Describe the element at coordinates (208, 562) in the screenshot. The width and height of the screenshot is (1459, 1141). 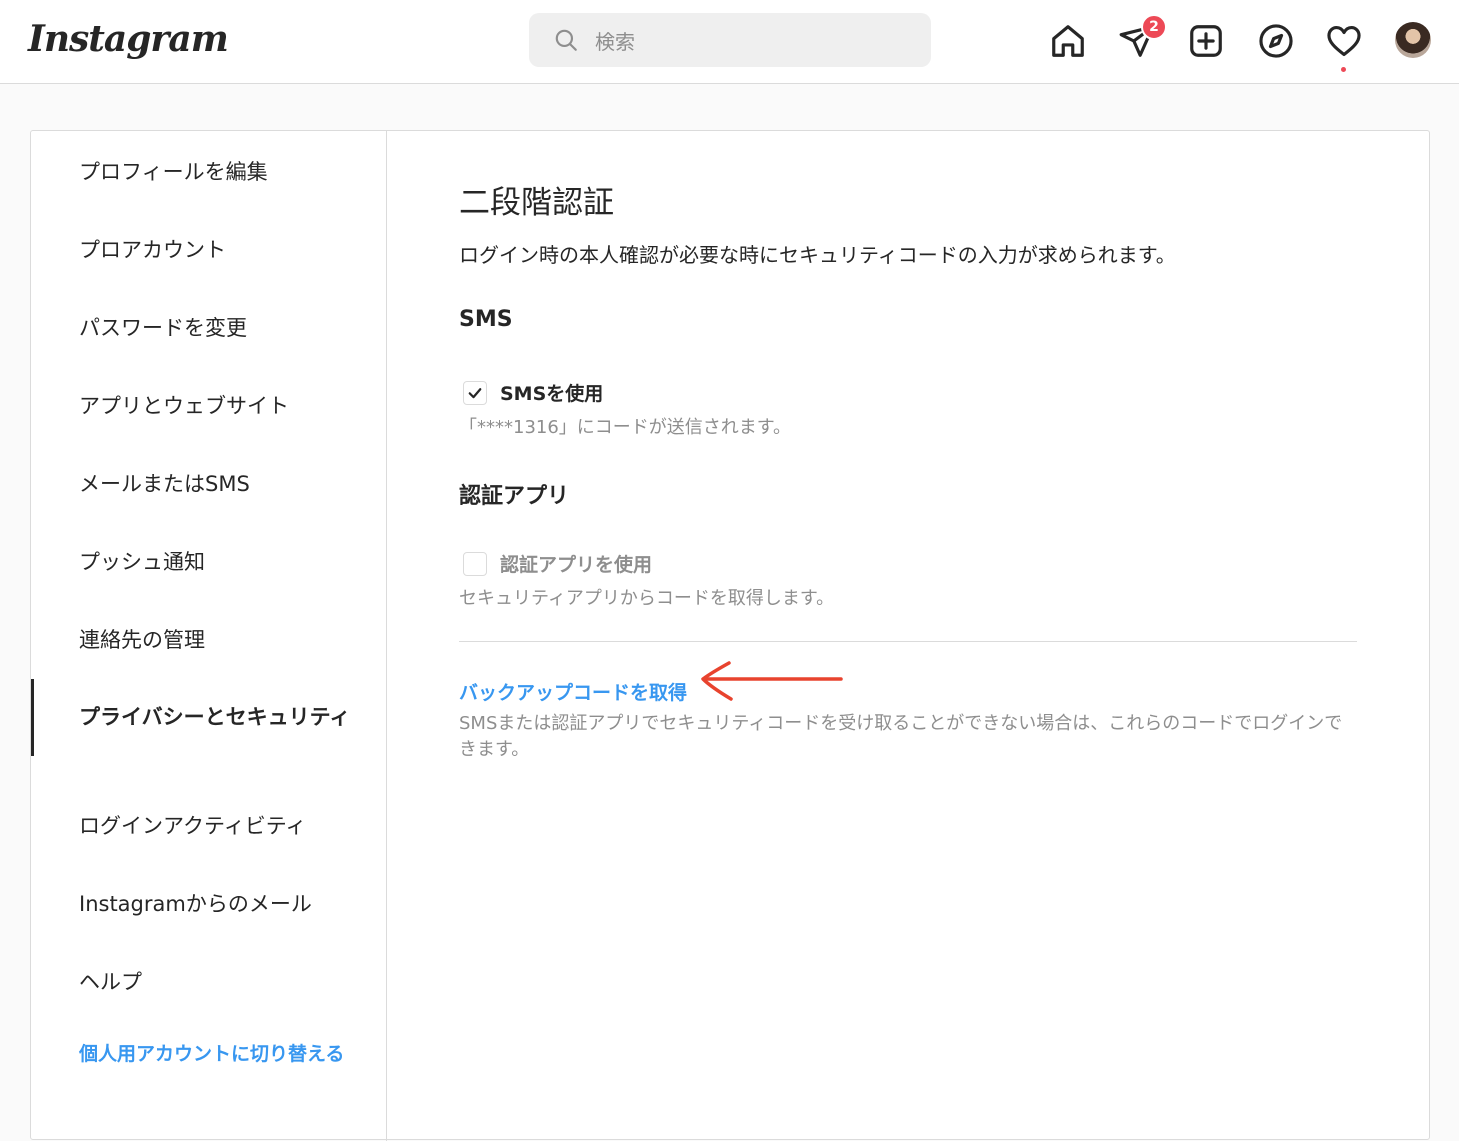
I see `sidebar-item-push-notifications: プッシュ通知` at that location.